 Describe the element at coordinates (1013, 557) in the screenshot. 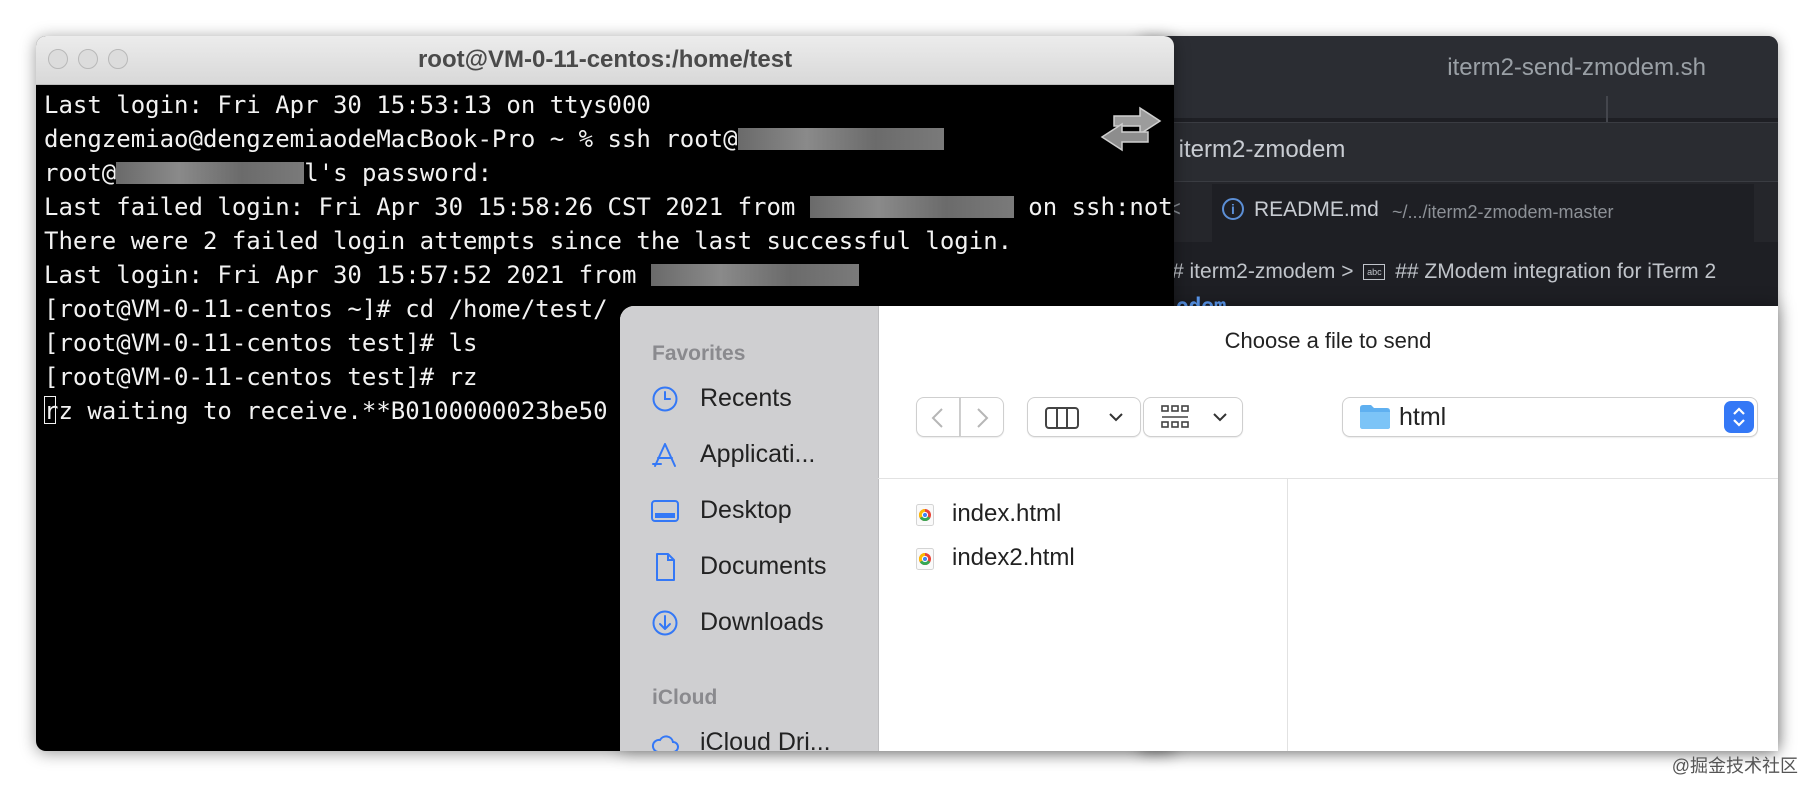

I see `file-name: index2.html` at that location.